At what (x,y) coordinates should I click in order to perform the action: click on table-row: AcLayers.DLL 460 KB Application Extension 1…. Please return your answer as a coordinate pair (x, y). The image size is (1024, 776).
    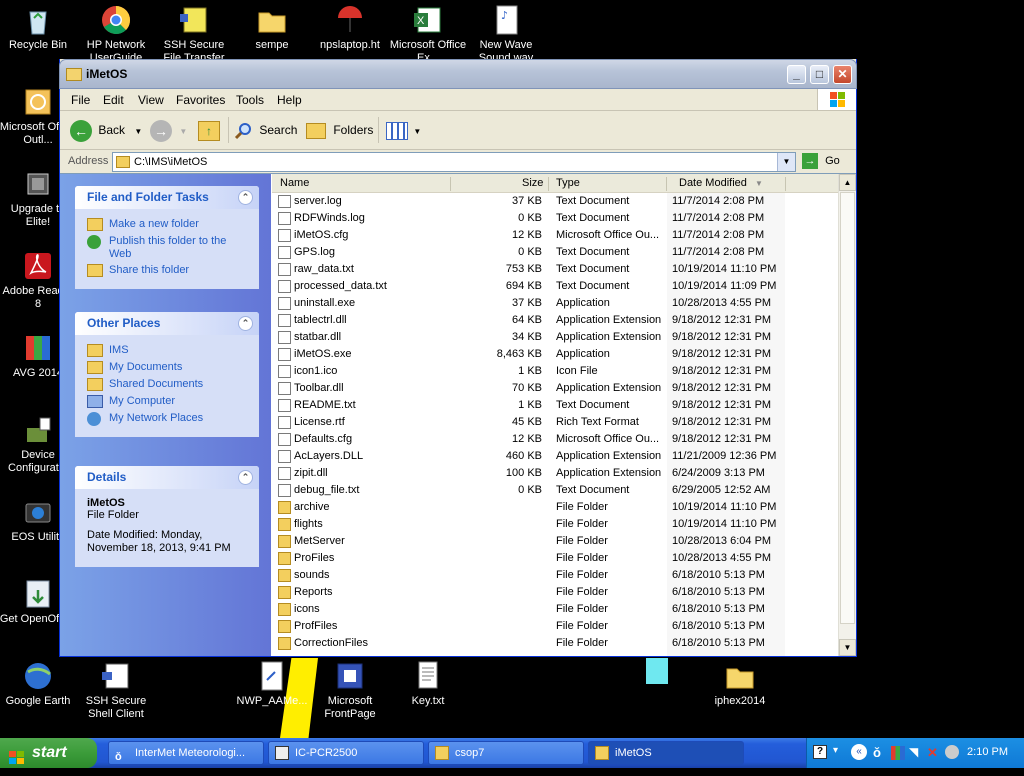
    Looking at the image, I should click on (555, 456).